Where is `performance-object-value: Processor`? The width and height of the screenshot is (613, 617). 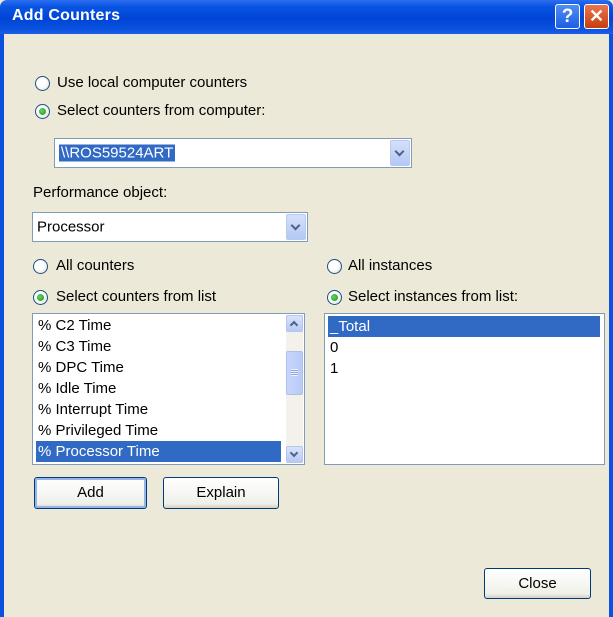 performance-object-value: Processor is located at coordinates (71, 227).